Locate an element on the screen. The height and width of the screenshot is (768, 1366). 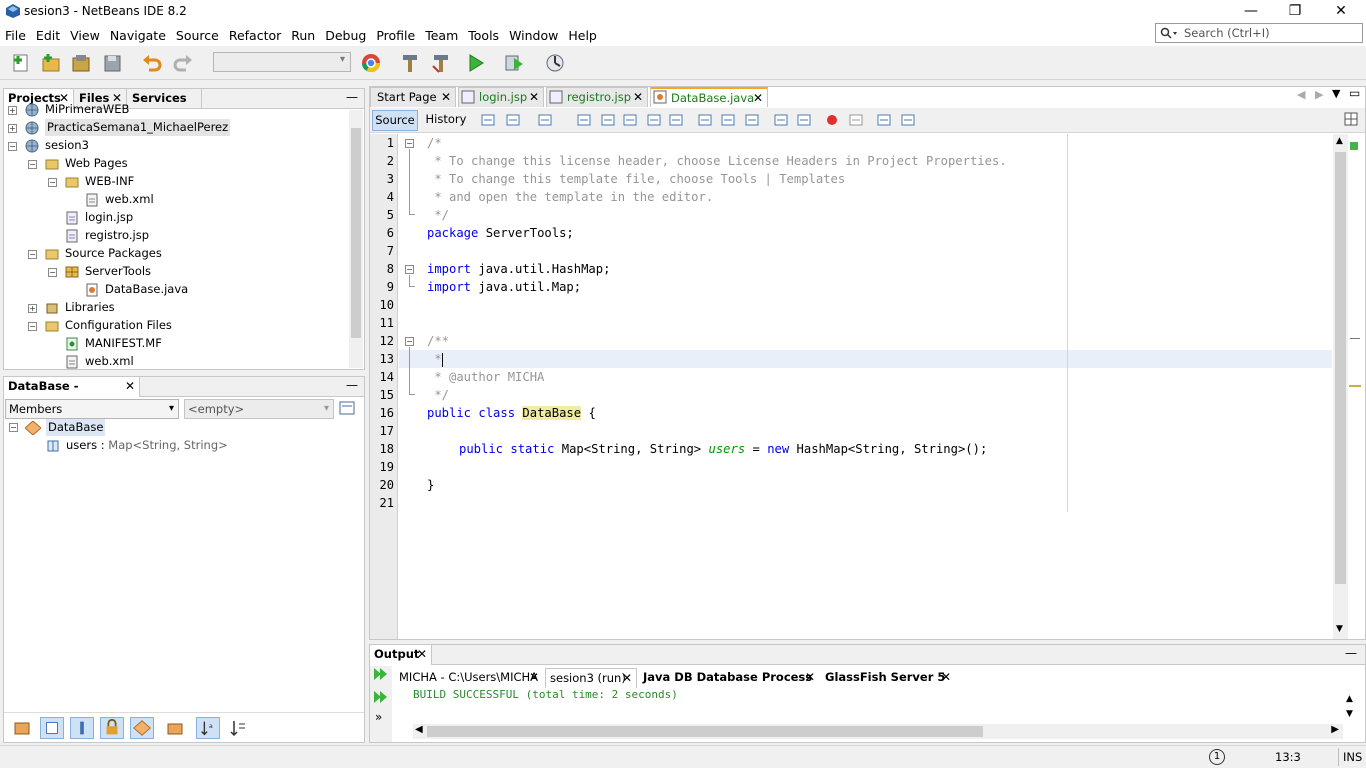
navigator-field: users : Map<String, String> is located at coordinates (147, 445).